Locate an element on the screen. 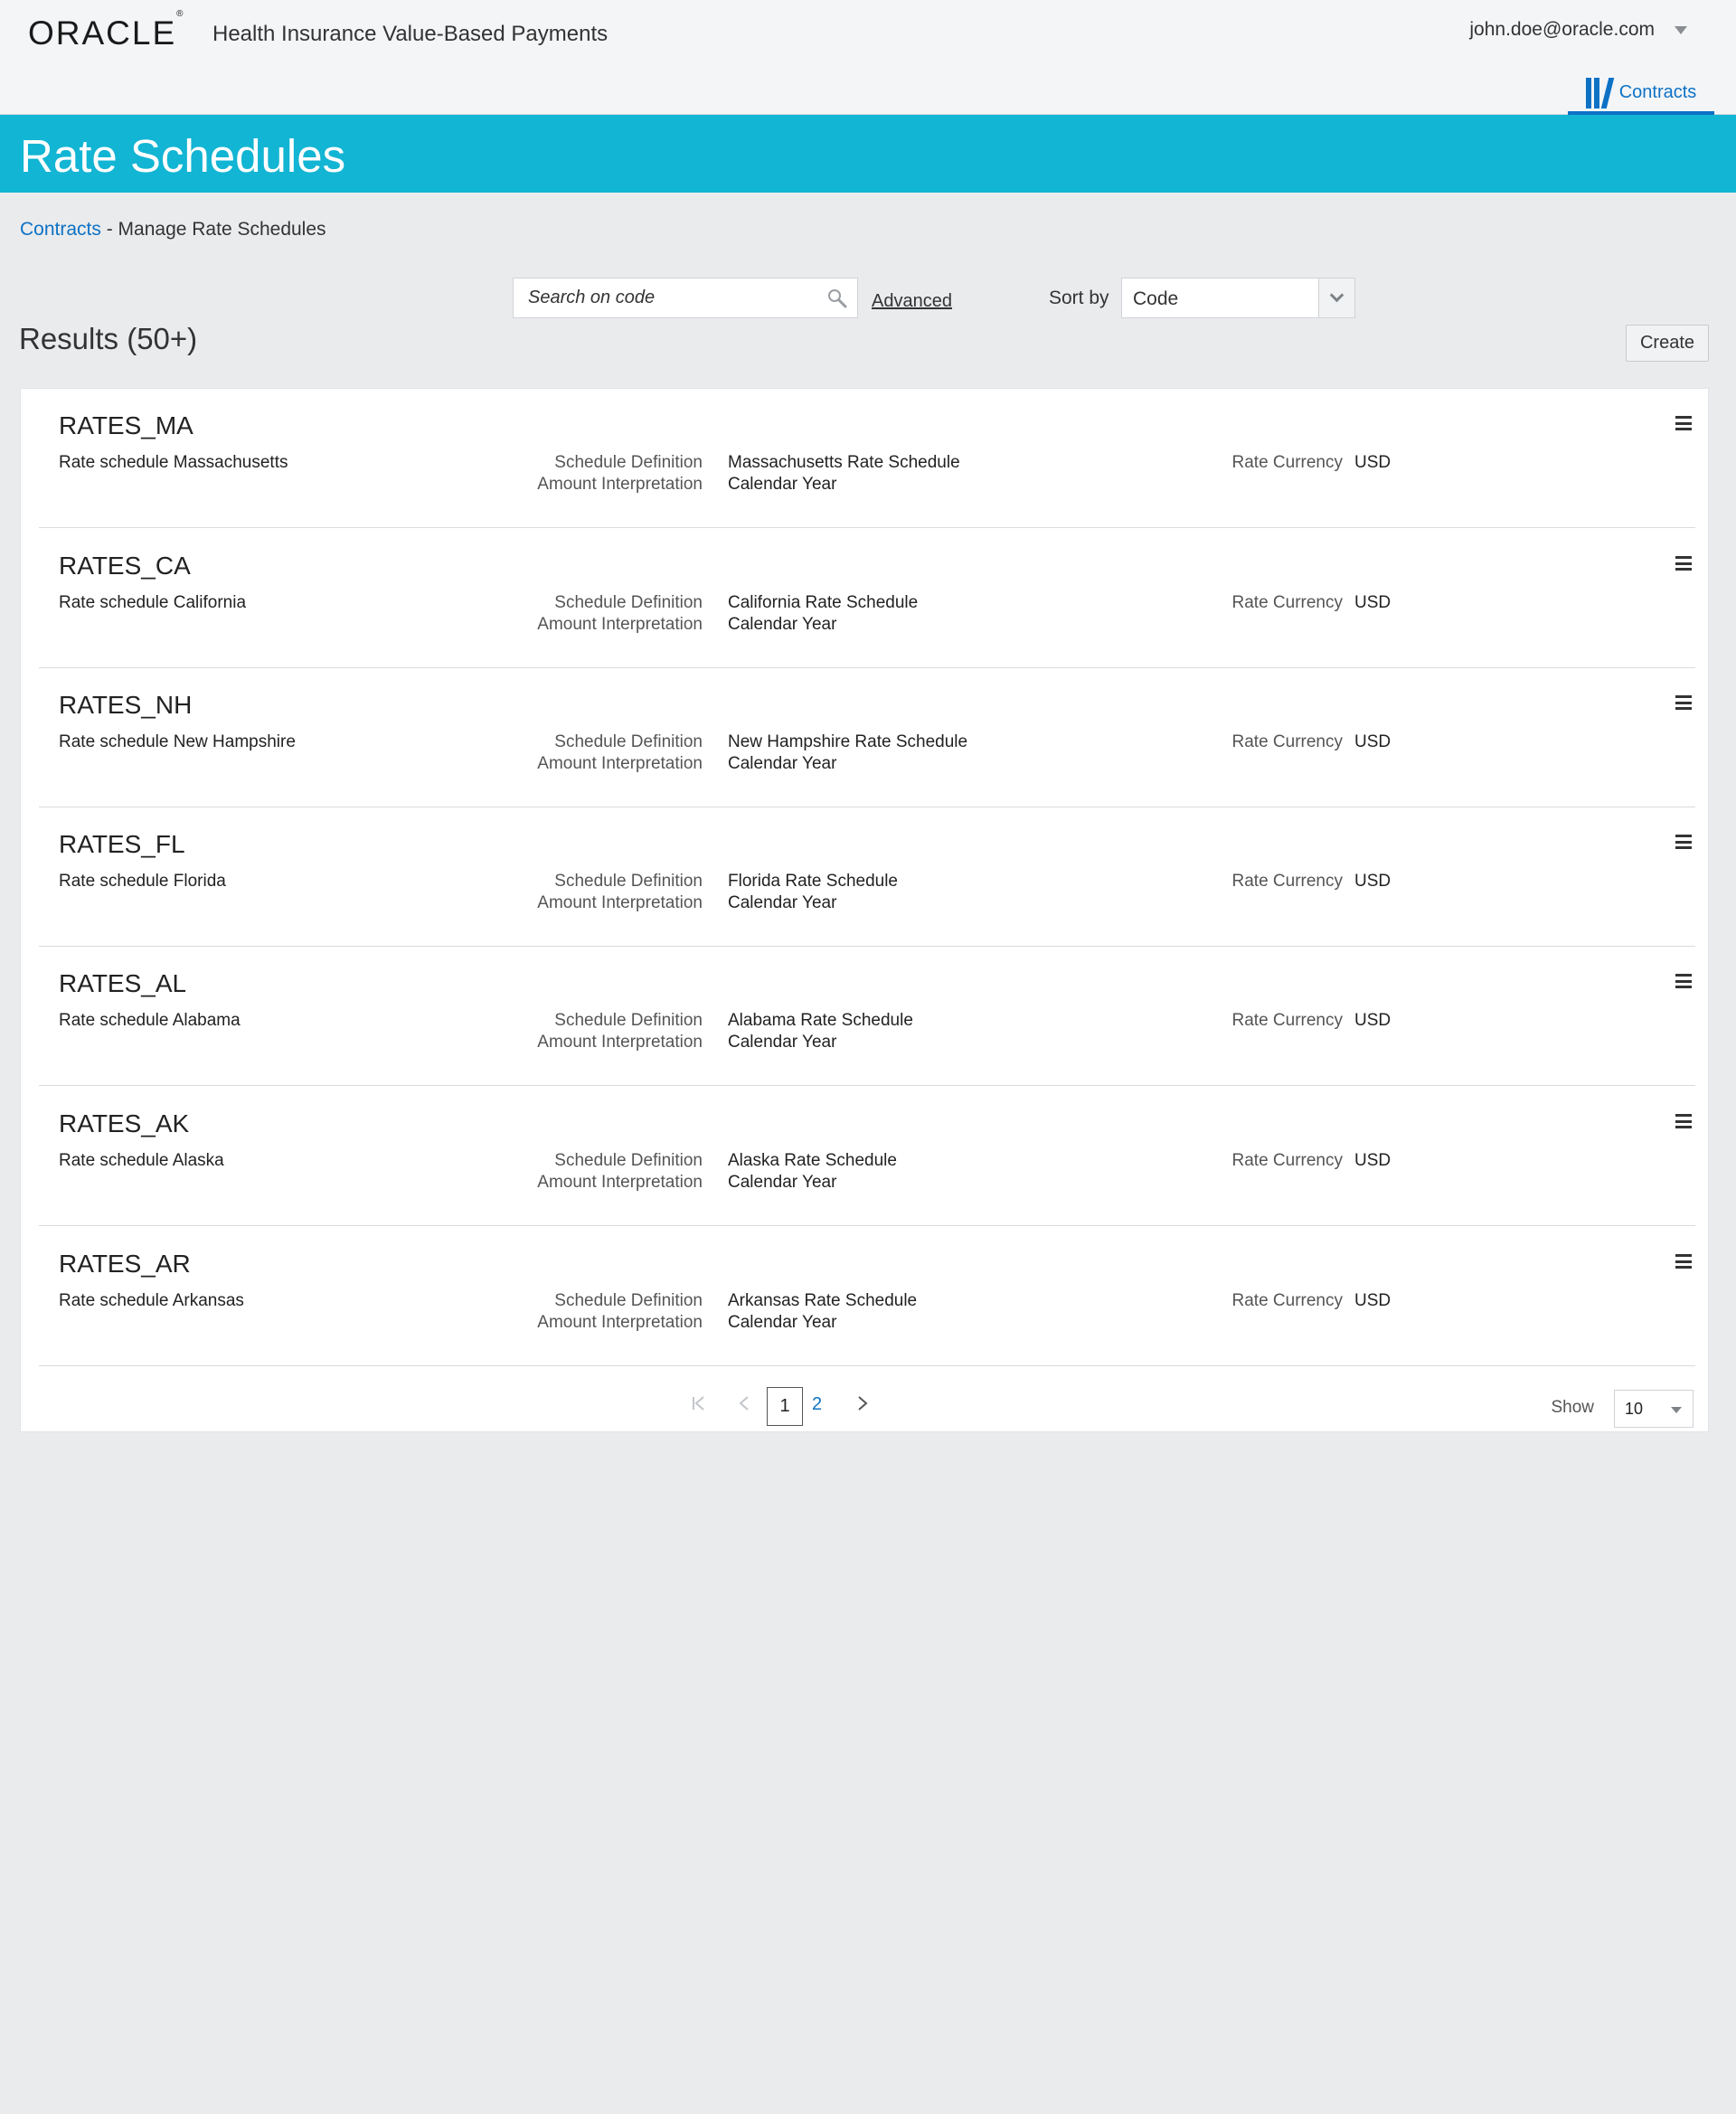 Image resolution: width=1736 pixels, height=2114 pixels. breadcrumb: Contracts - Manage Rate Schedules is located at coordinates (173, 230).